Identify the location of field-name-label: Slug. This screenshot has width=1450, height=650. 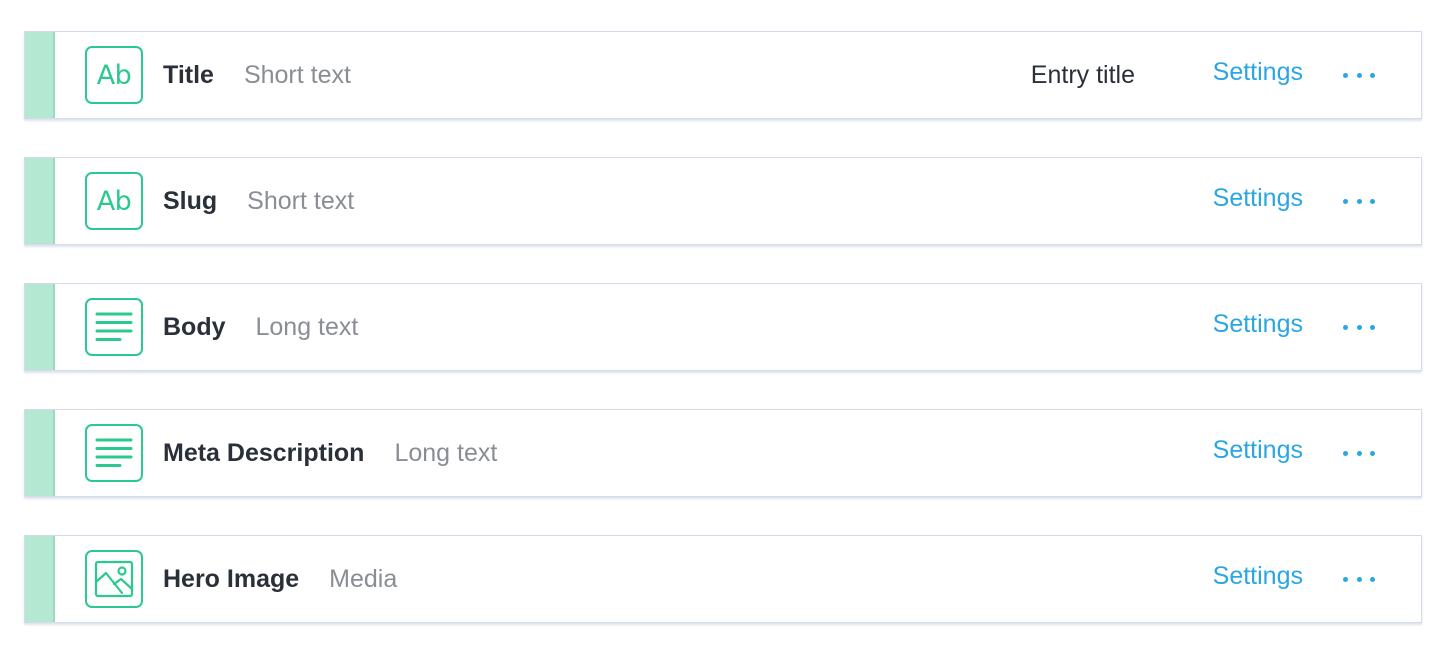
(190, 200).